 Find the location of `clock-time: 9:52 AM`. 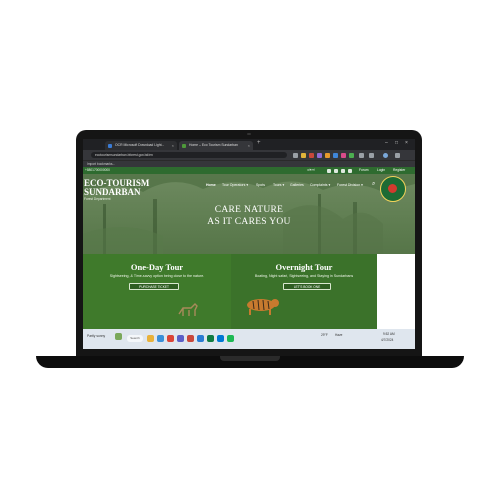

clock-time: 9:52 AM is located at coordinates (389, 334).